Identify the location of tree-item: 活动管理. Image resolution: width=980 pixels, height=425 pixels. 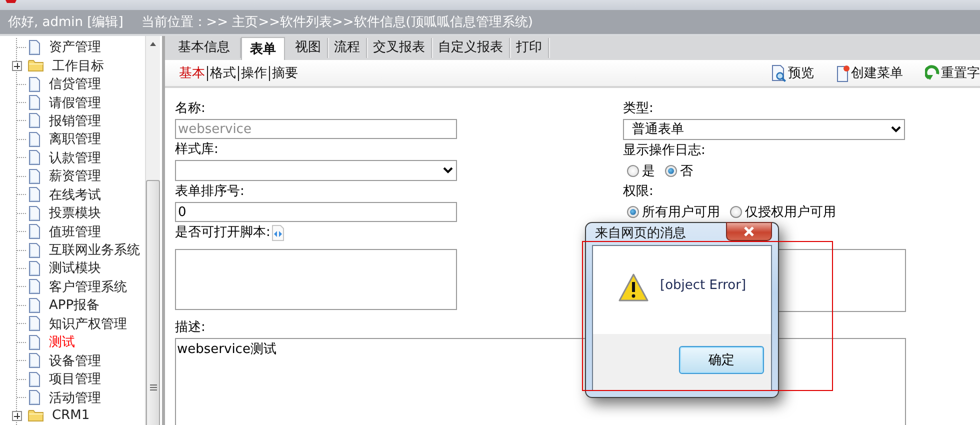
(75, 397).